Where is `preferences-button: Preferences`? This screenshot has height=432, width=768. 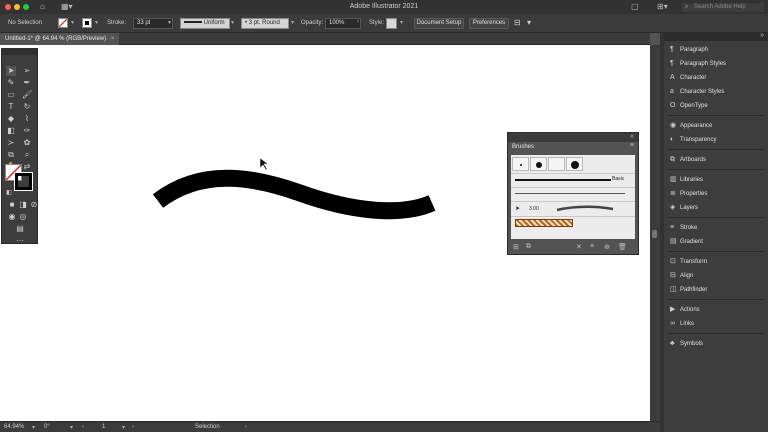
preferences-button: Preferences is located at coordinates (489, 23).